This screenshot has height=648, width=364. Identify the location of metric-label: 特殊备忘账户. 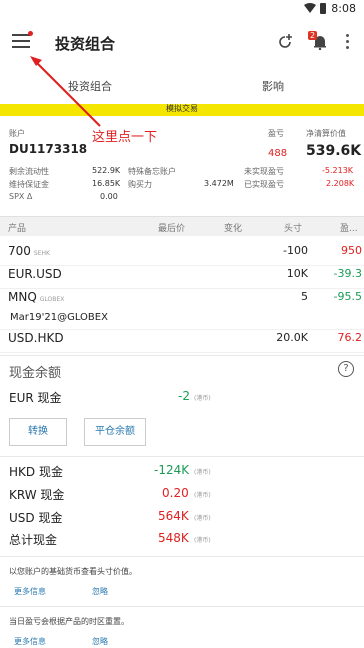
(152, 171).